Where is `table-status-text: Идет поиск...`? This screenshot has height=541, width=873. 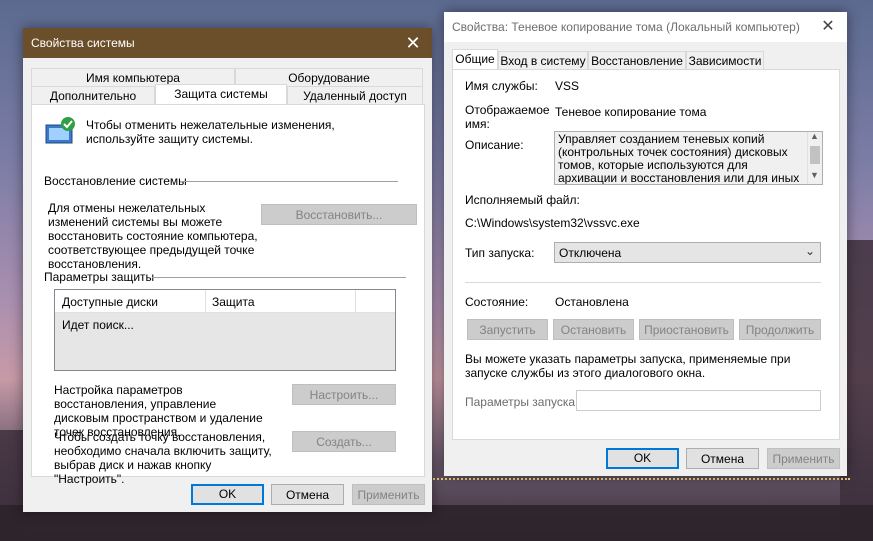
table-status-text: Идет поиск... is located at coordinates (98, 325).